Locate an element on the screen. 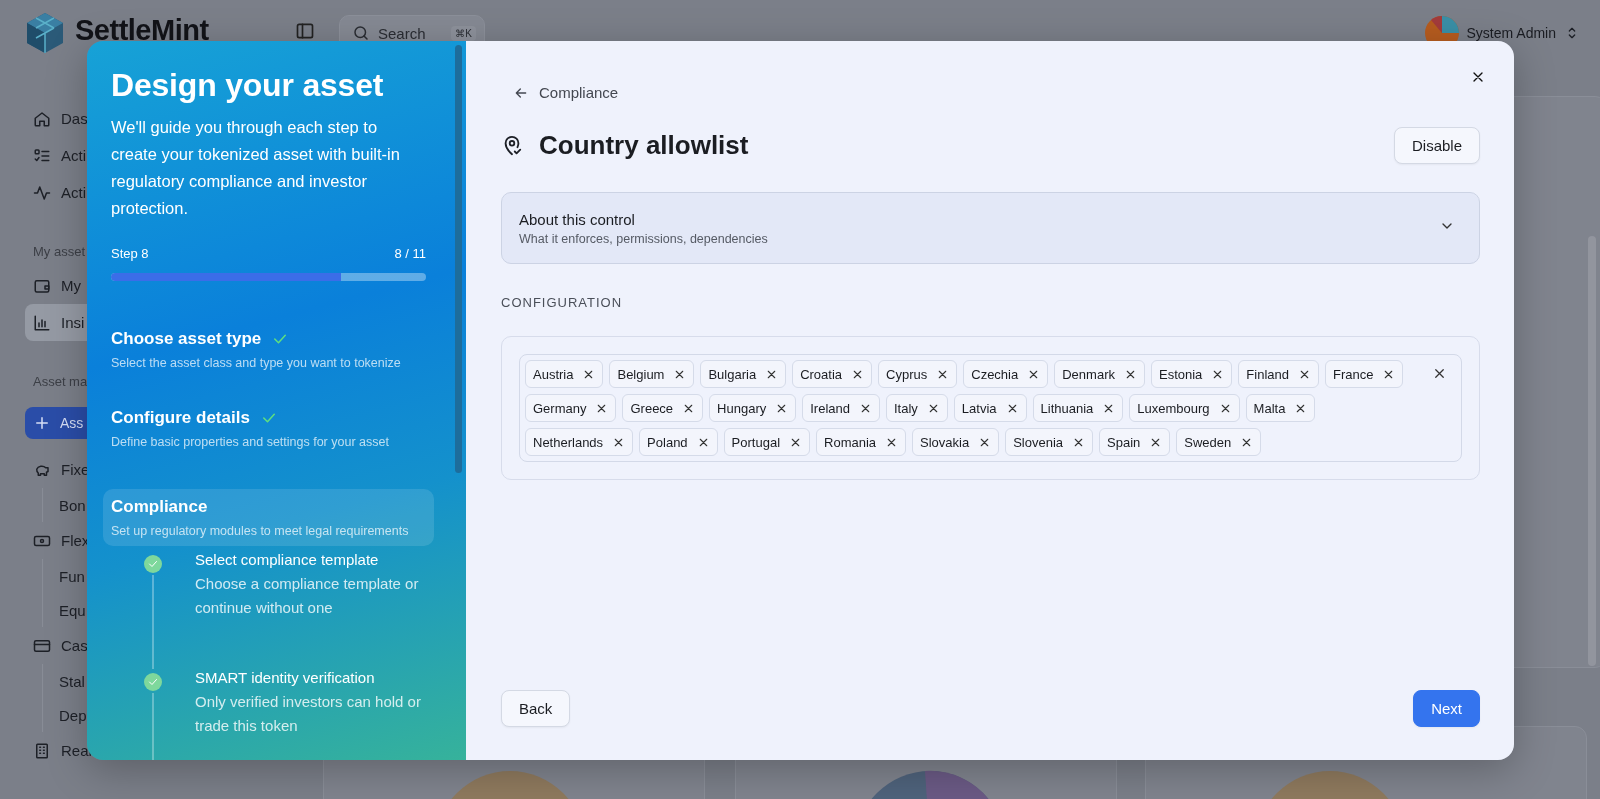 The image size is (1600, 799). step-title: Configure details is located at coordinates (180, 418).